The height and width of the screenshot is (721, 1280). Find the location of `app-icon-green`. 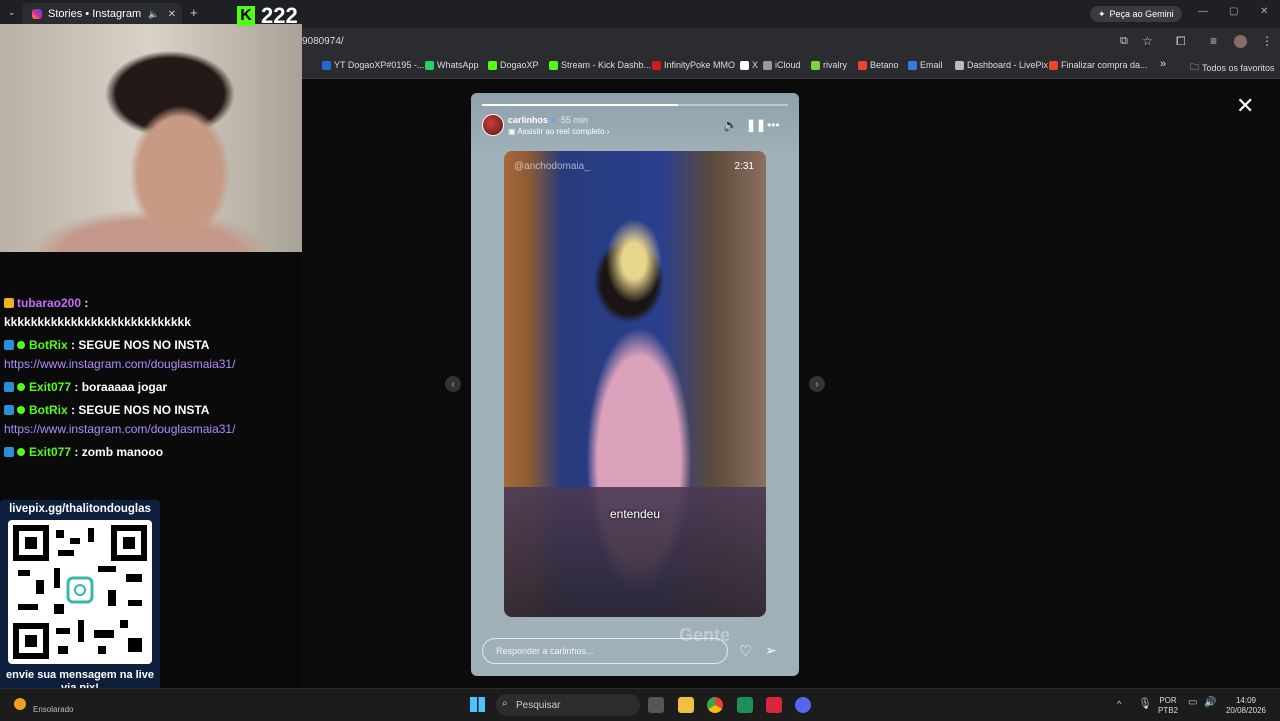

app-icon-green is located at coordinates (745, 705).